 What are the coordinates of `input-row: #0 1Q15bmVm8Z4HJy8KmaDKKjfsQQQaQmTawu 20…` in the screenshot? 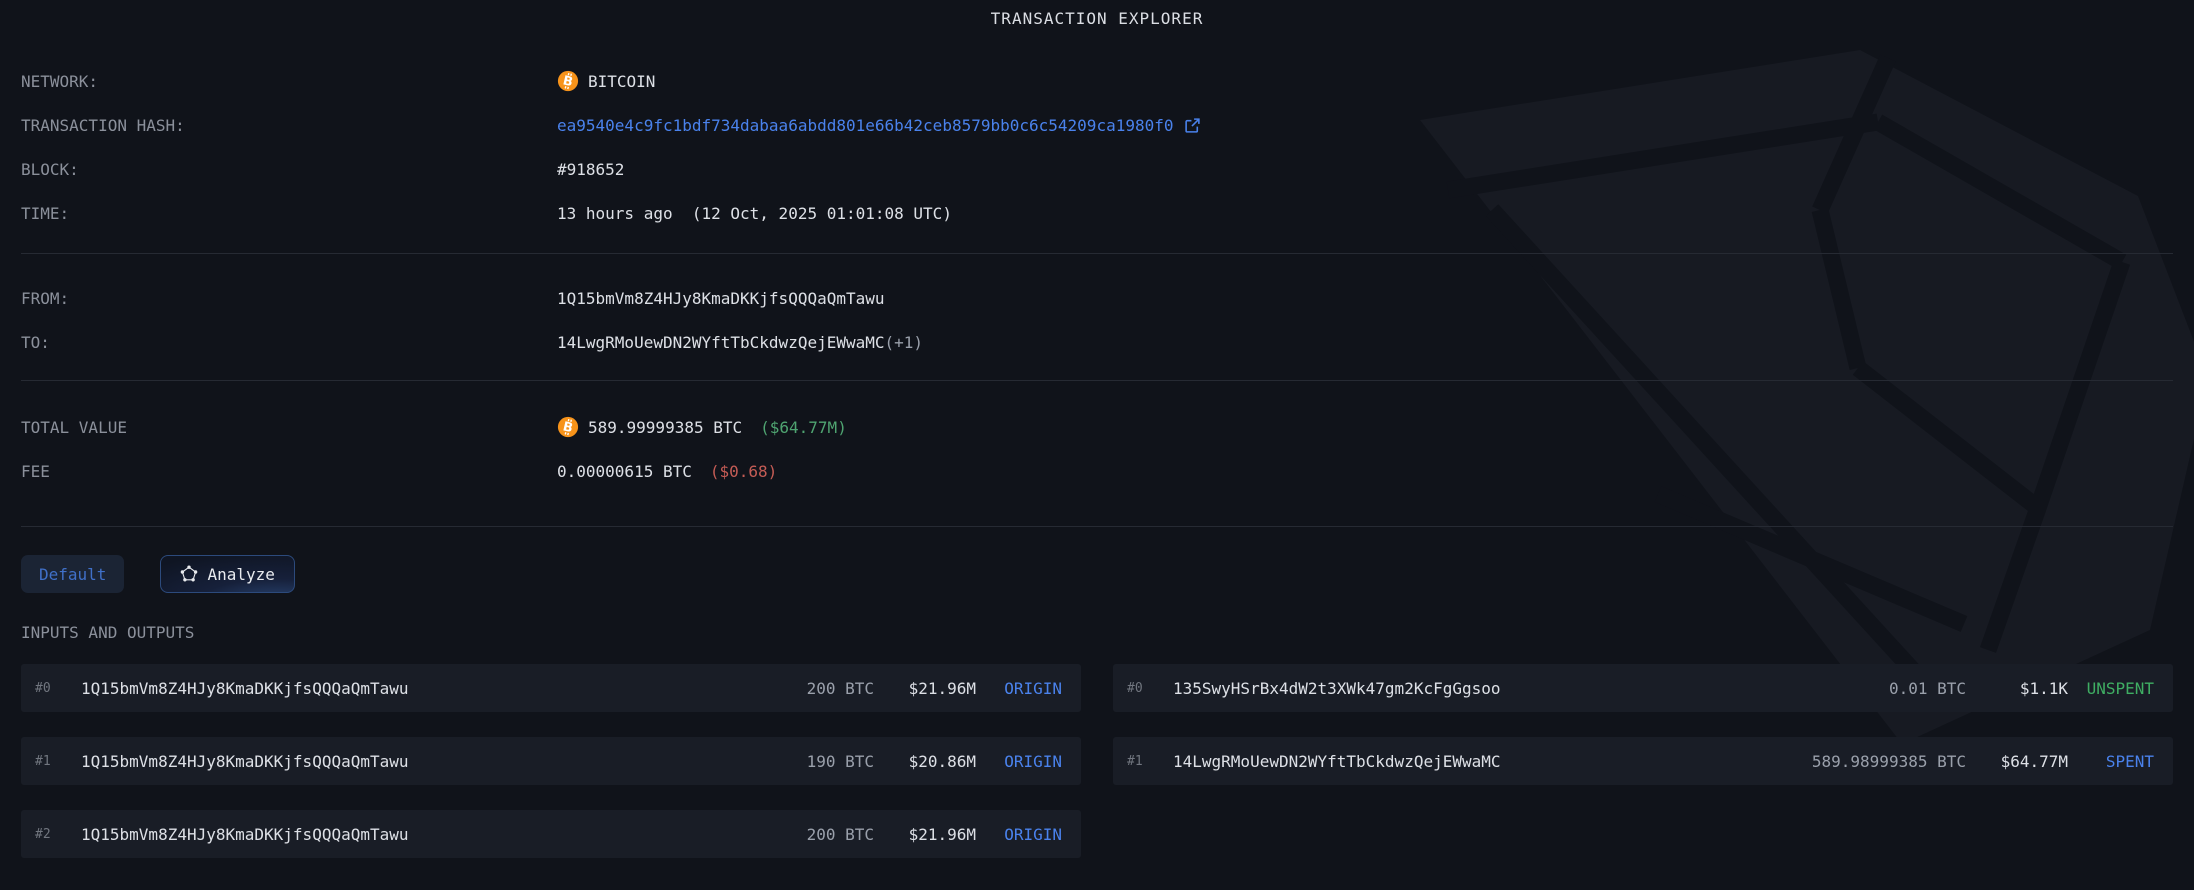 It's located at (551, 688).